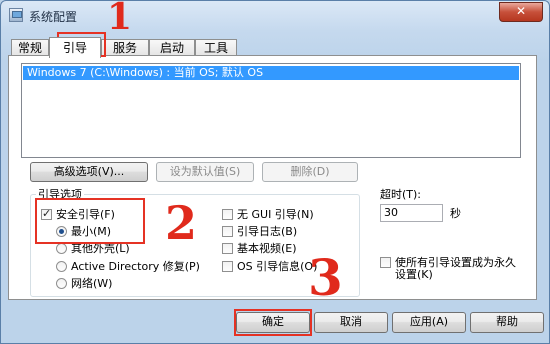 The height and width of the screenshot is (344, 550). Describe the element at coordinates (411, 213) in the screenshot. I see `timeout-input: 30` at that location.